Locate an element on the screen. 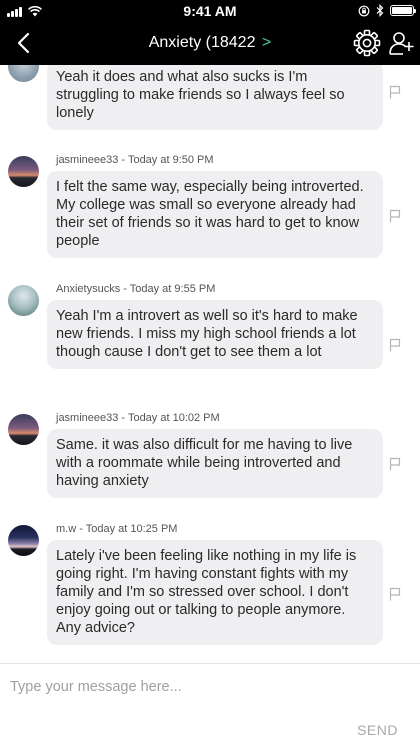 This screenshot has width=420, height=750. message-composer: SEND is located at coordinates (210, 706).